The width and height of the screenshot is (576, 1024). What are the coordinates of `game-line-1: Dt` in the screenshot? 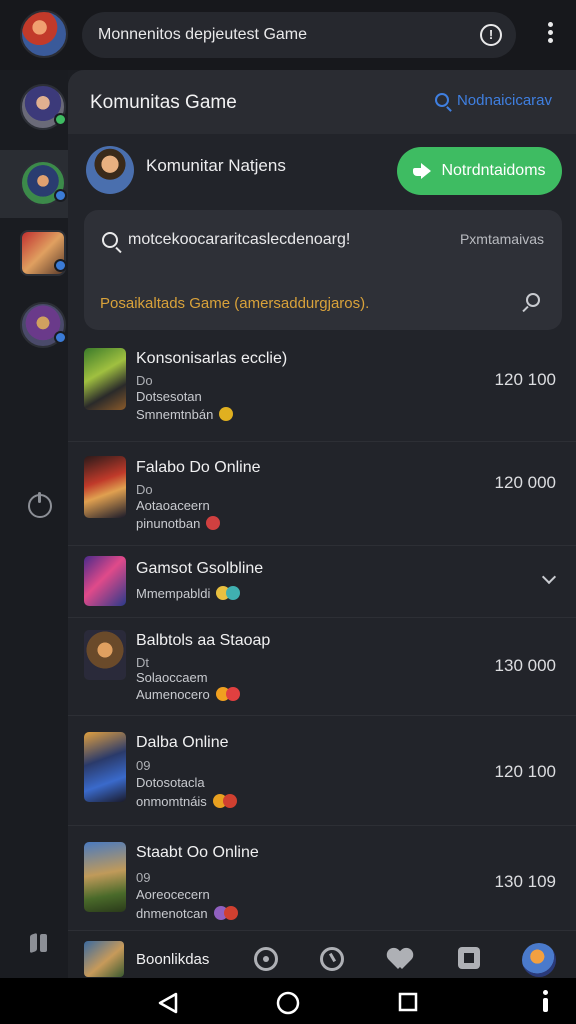 It's located at (142, 662).